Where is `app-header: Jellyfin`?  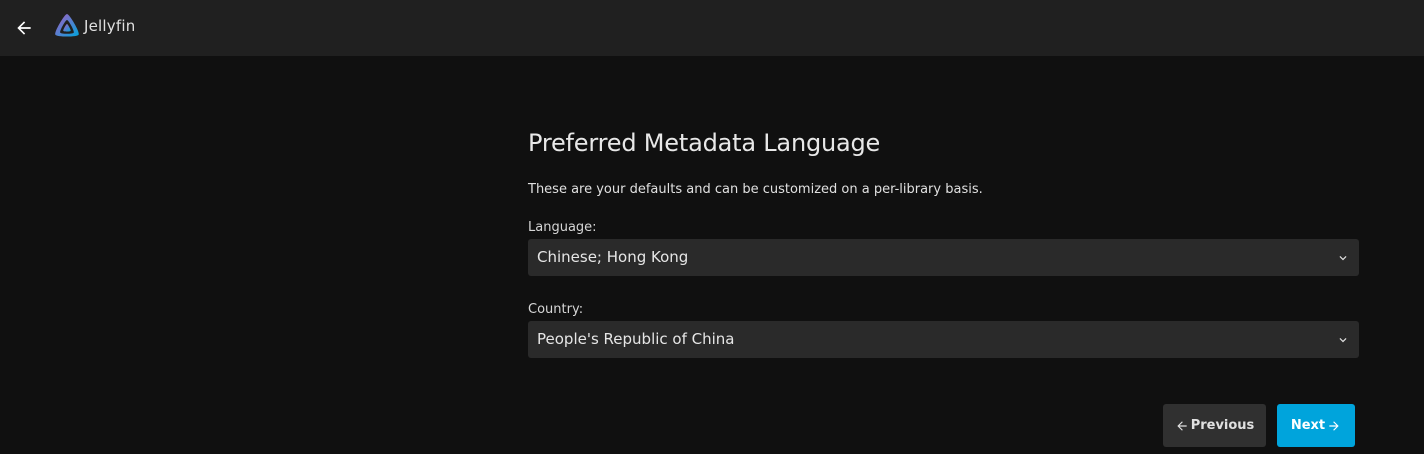 app-header: Jellyfin is located at coordinates (712, 28).